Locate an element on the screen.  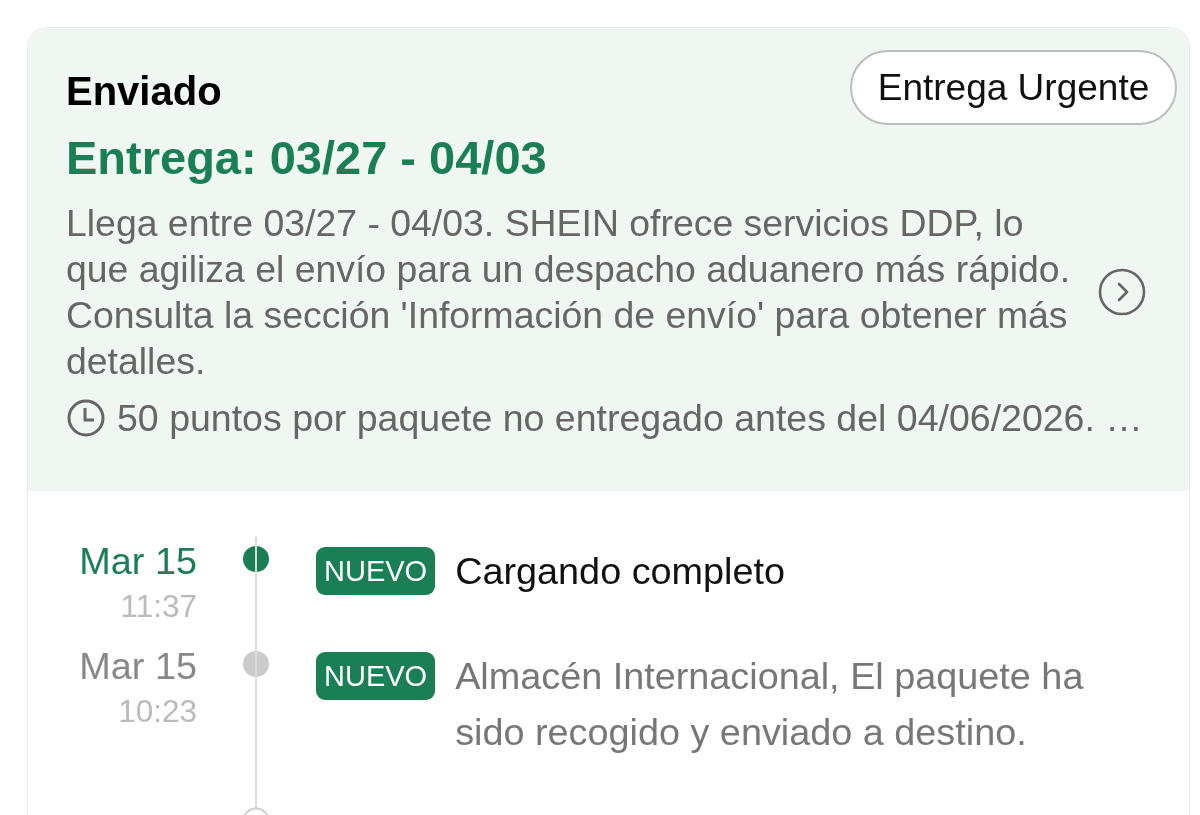
event-description: Cargando completo is located at coordinates (620, 571).